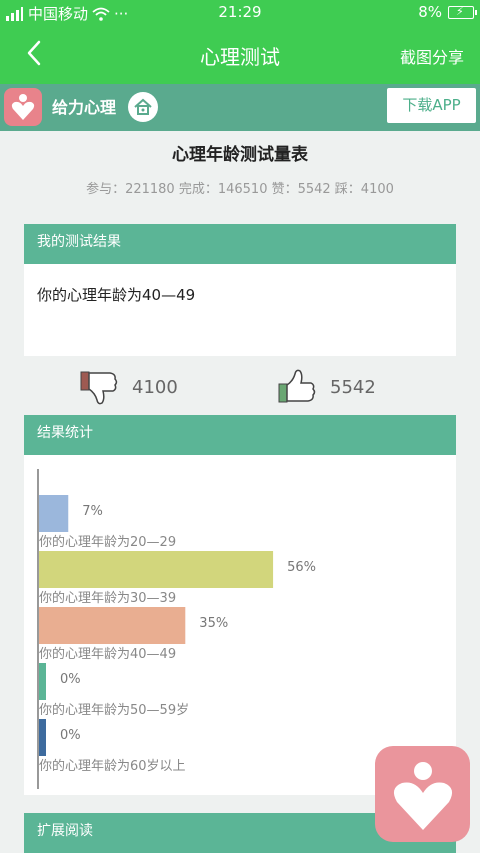  What do you see at coordinates (112, 766) in the screenshot?
I see `chart-category-label: 你的心理年龄为60岁以上` at bounding box center [112, 766].